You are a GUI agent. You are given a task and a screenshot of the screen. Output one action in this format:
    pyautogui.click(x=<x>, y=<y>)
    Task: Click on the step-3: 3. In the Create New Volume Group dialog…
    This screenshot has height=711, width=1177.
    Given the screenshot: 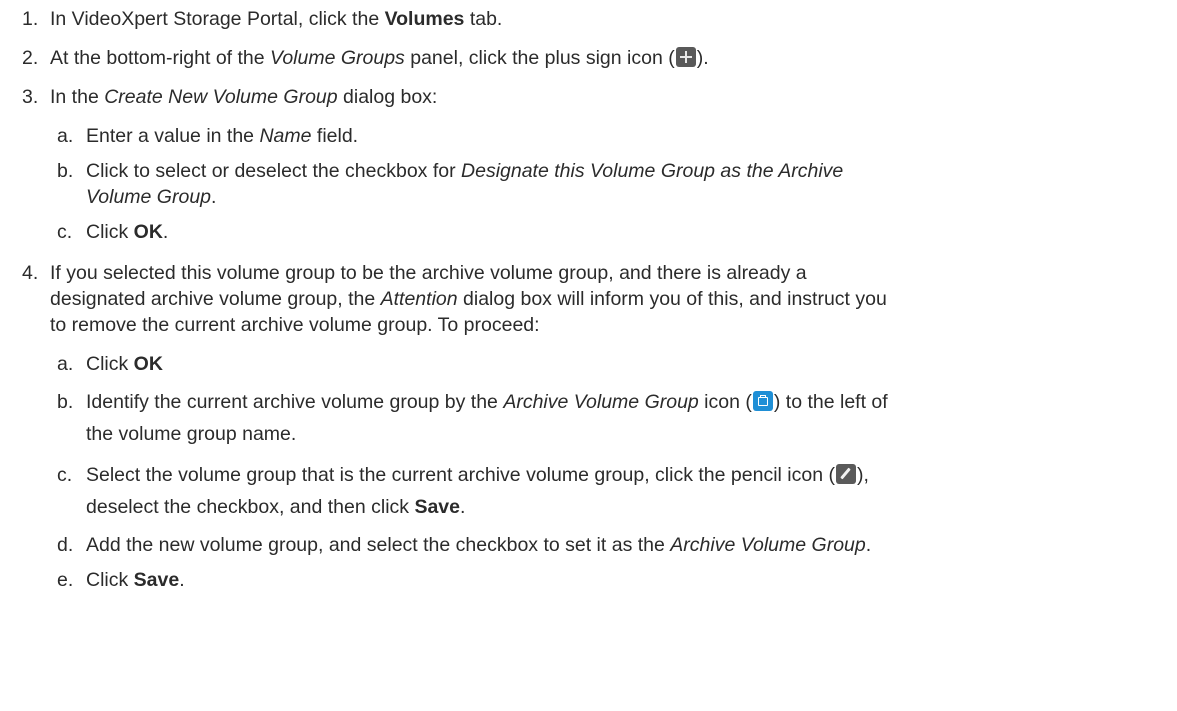 What is the action you would take?
    pyautogui.click(x=588, y=97)
    